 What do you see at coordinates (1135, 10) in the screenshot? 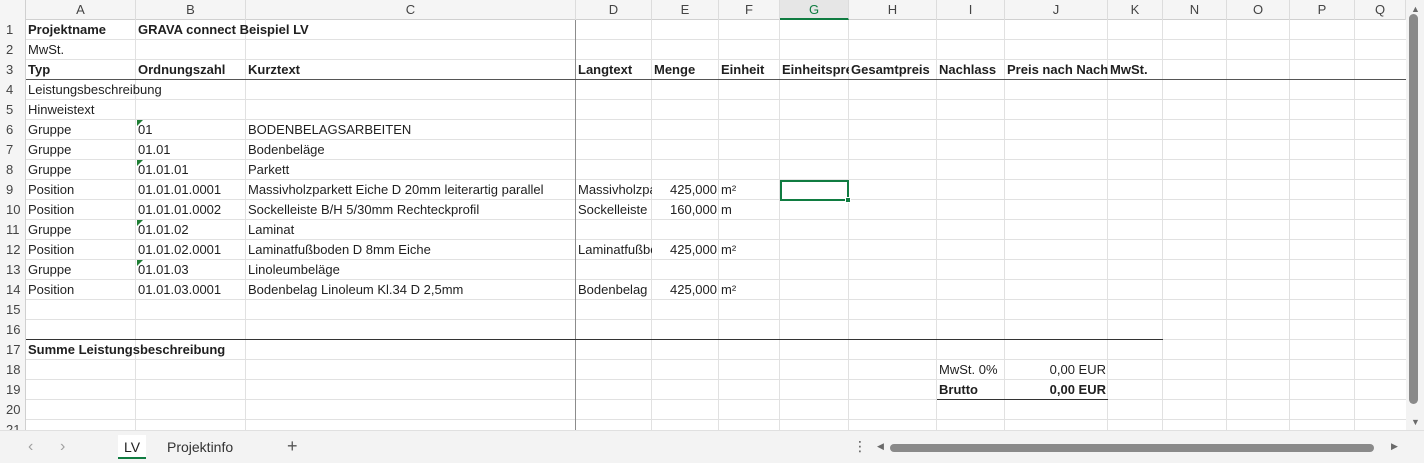
I see `column-header-k: K` at bounding box center [1135, 10].